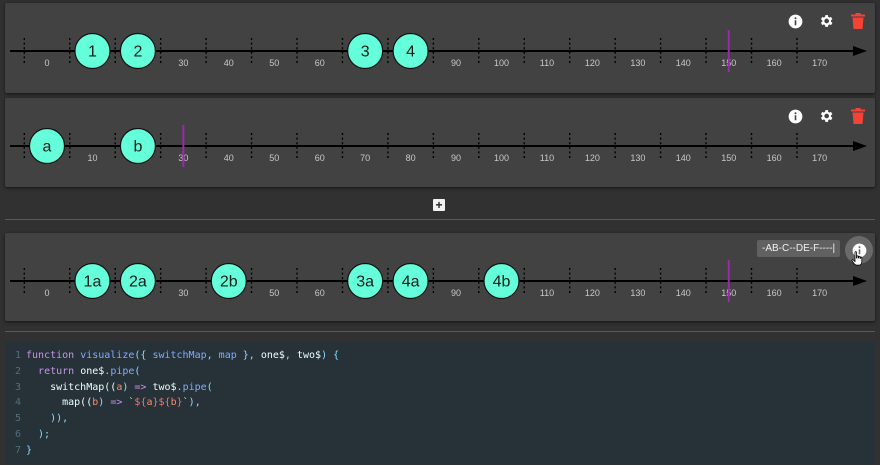 The width and height of the screenshot is (880, 465). Describe the element at coordinates (138, 282) in the screenshot. I see `marble-label: 2a` at that location.